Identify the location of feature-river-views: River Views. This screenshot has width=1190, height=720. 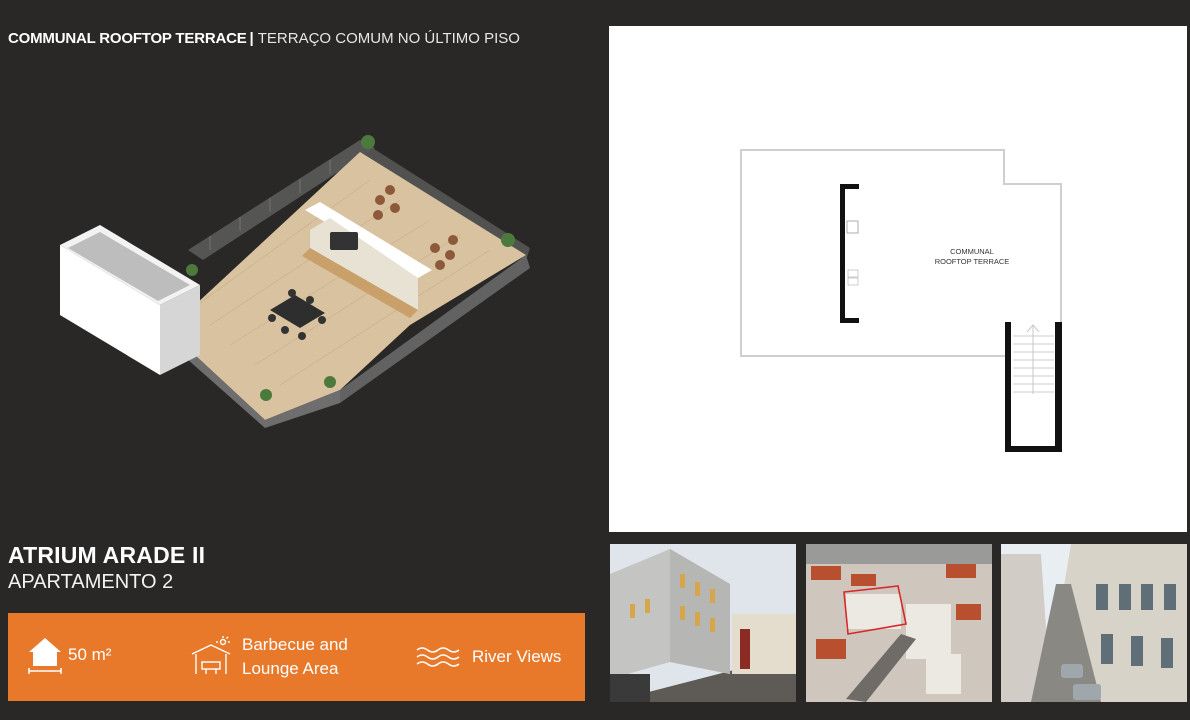
(488, 657).